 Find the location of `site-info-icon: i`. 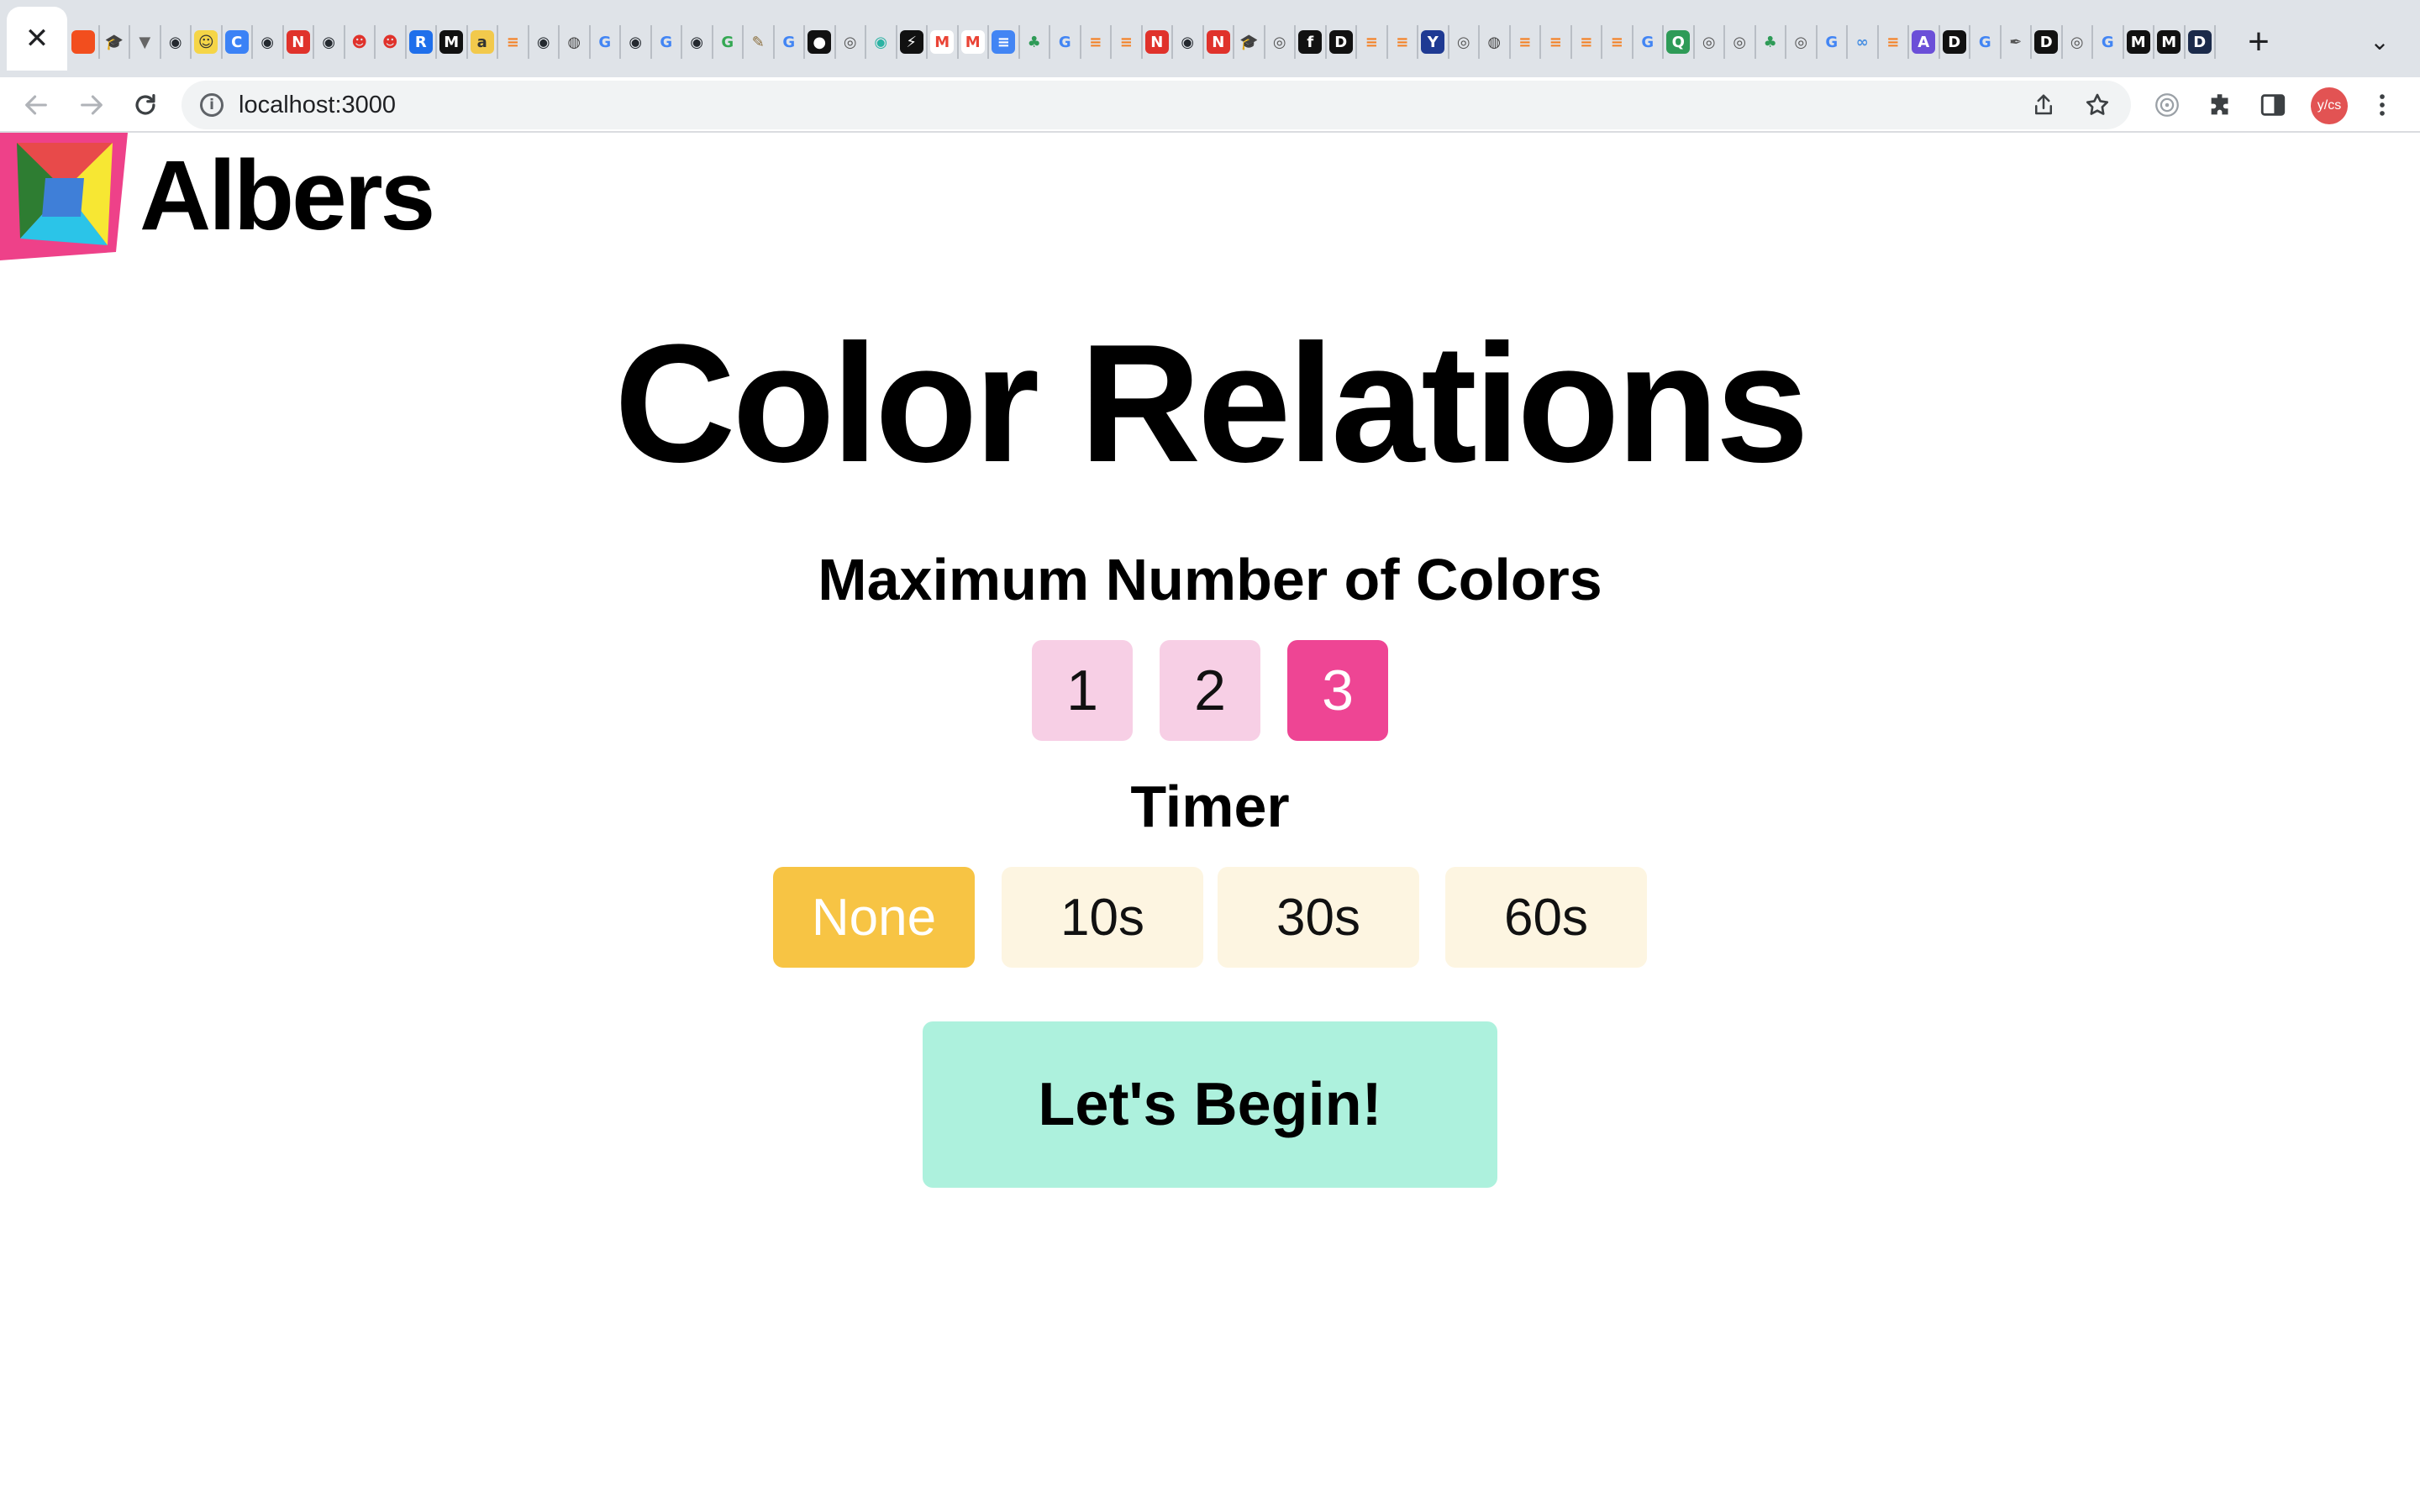

site-info-icon: i is located at coordinates (212, 105).